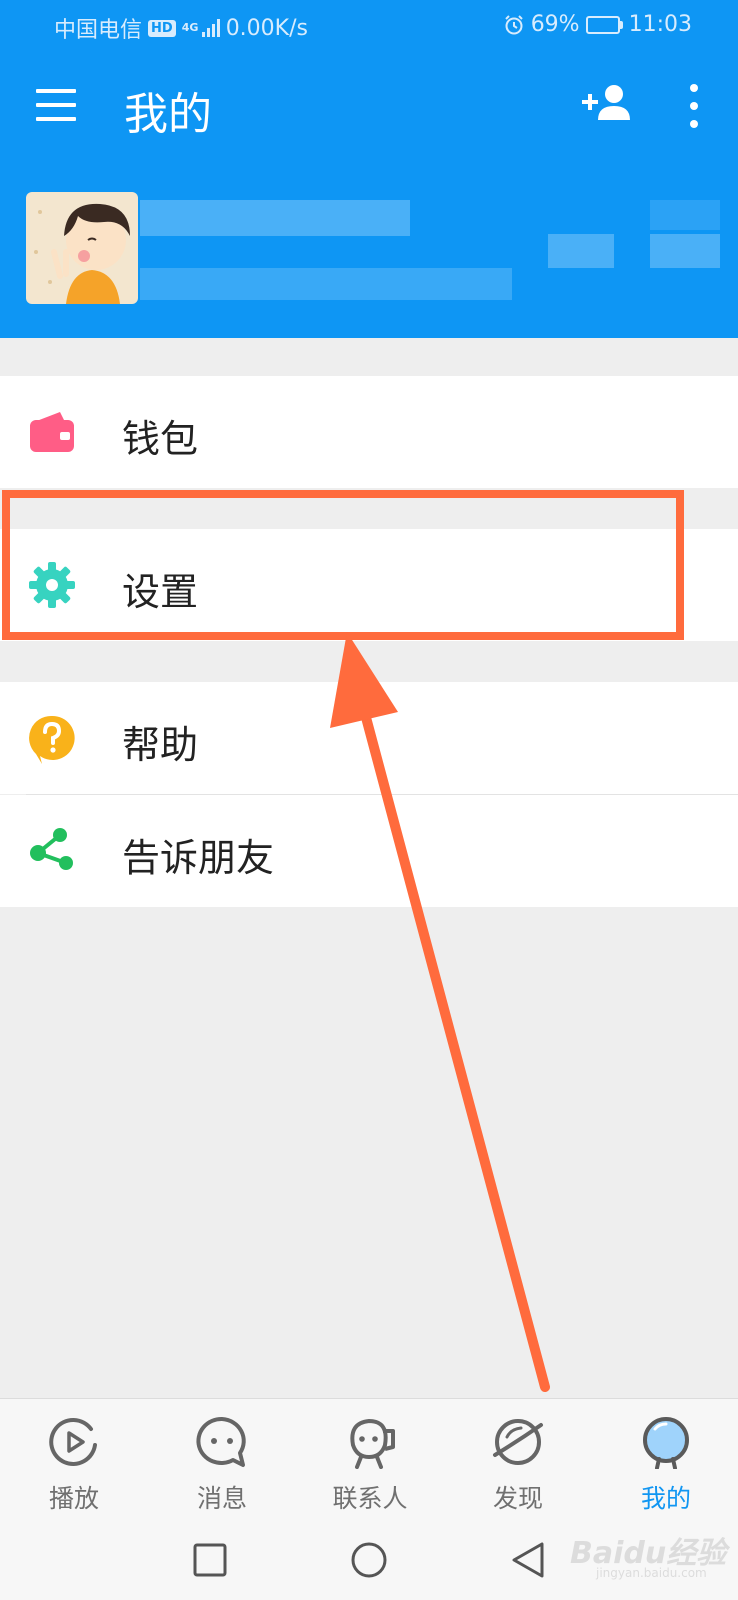 The image size is (738, 1600). What do you see at coordinates (369, 851) in the screenshot?
I see `menu-item-tell-friends: 告诉朋友` at bounding box center [369, 851].